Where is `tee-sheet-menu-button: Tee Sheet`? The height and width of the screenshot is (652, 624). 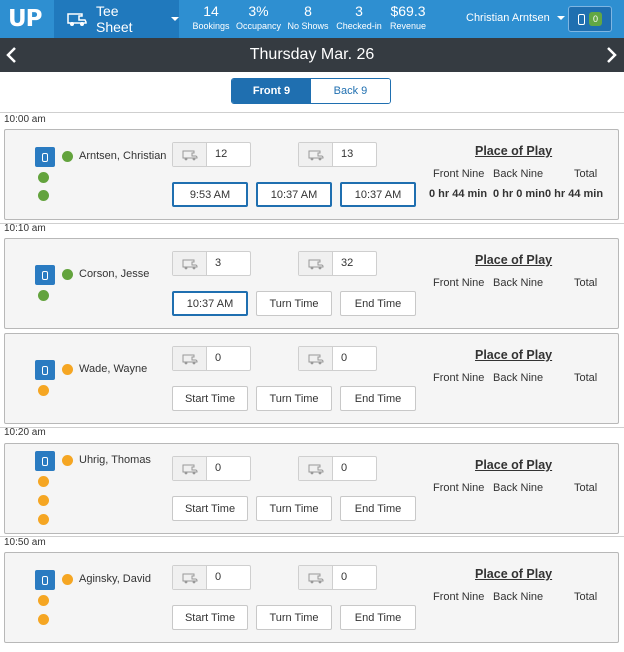
tee-sheet-menu-button: Tee Sheet is located at coordinates (116, 19).